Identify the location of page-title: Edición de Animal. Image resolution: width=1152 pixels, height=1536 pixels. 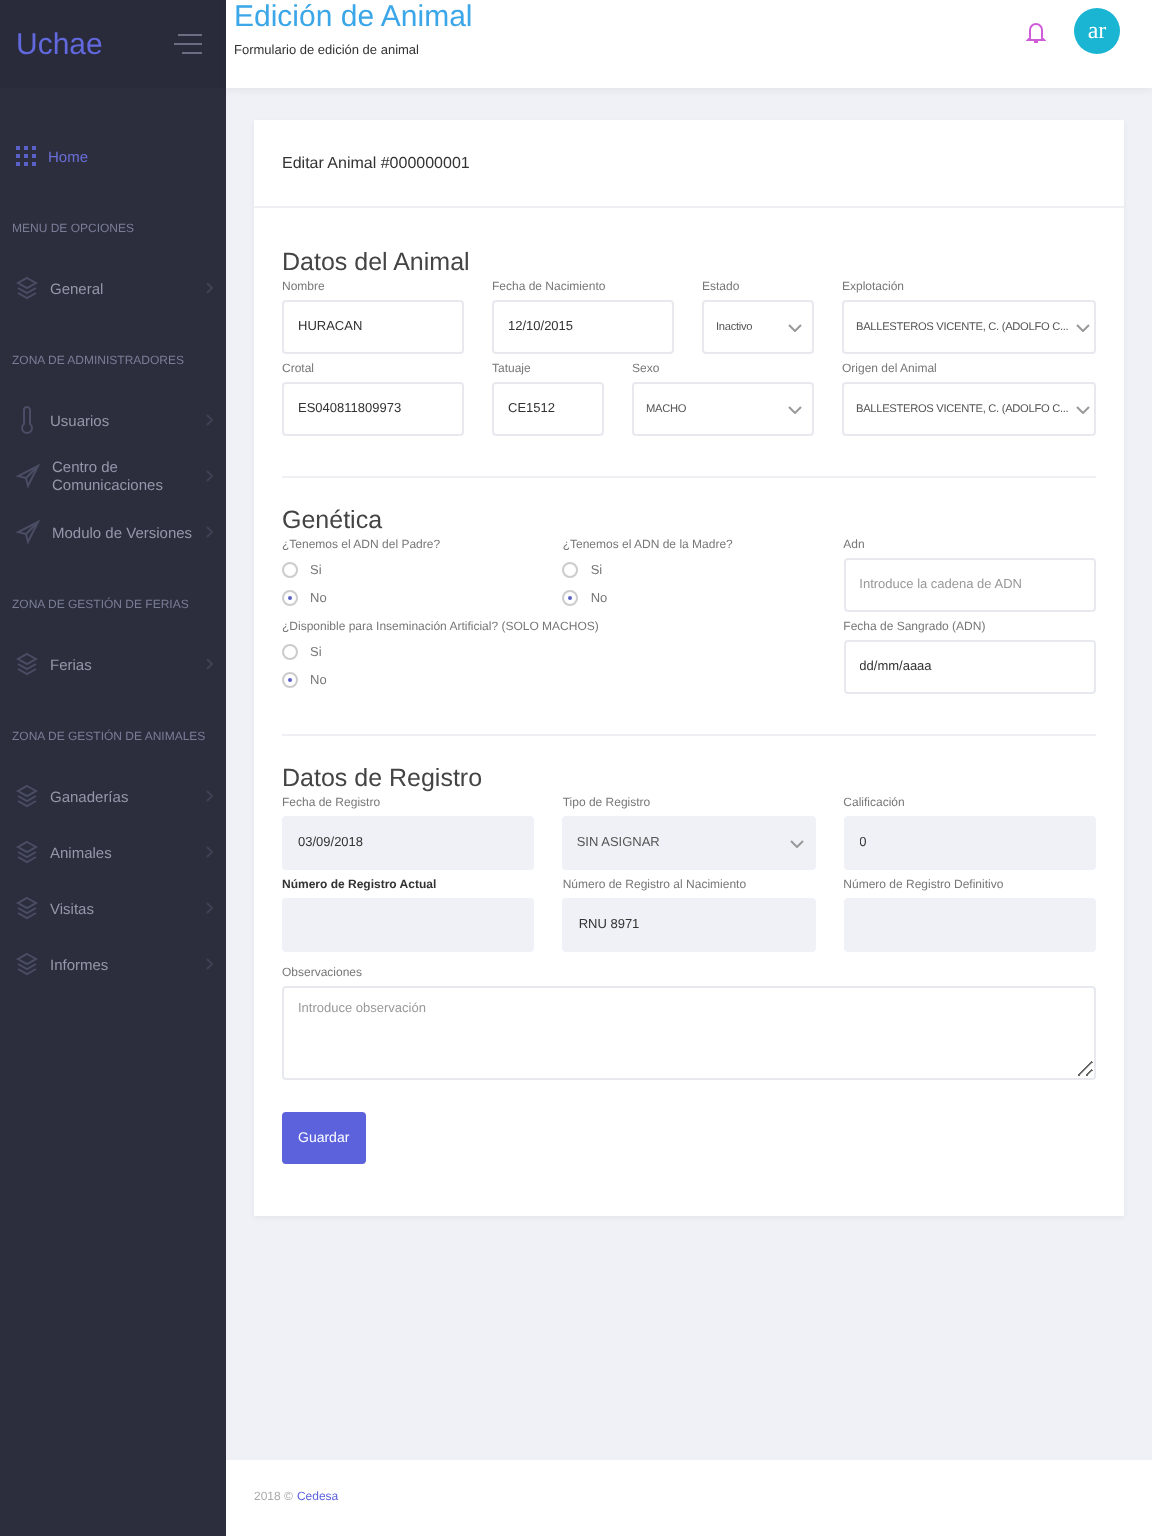
(353, 18).